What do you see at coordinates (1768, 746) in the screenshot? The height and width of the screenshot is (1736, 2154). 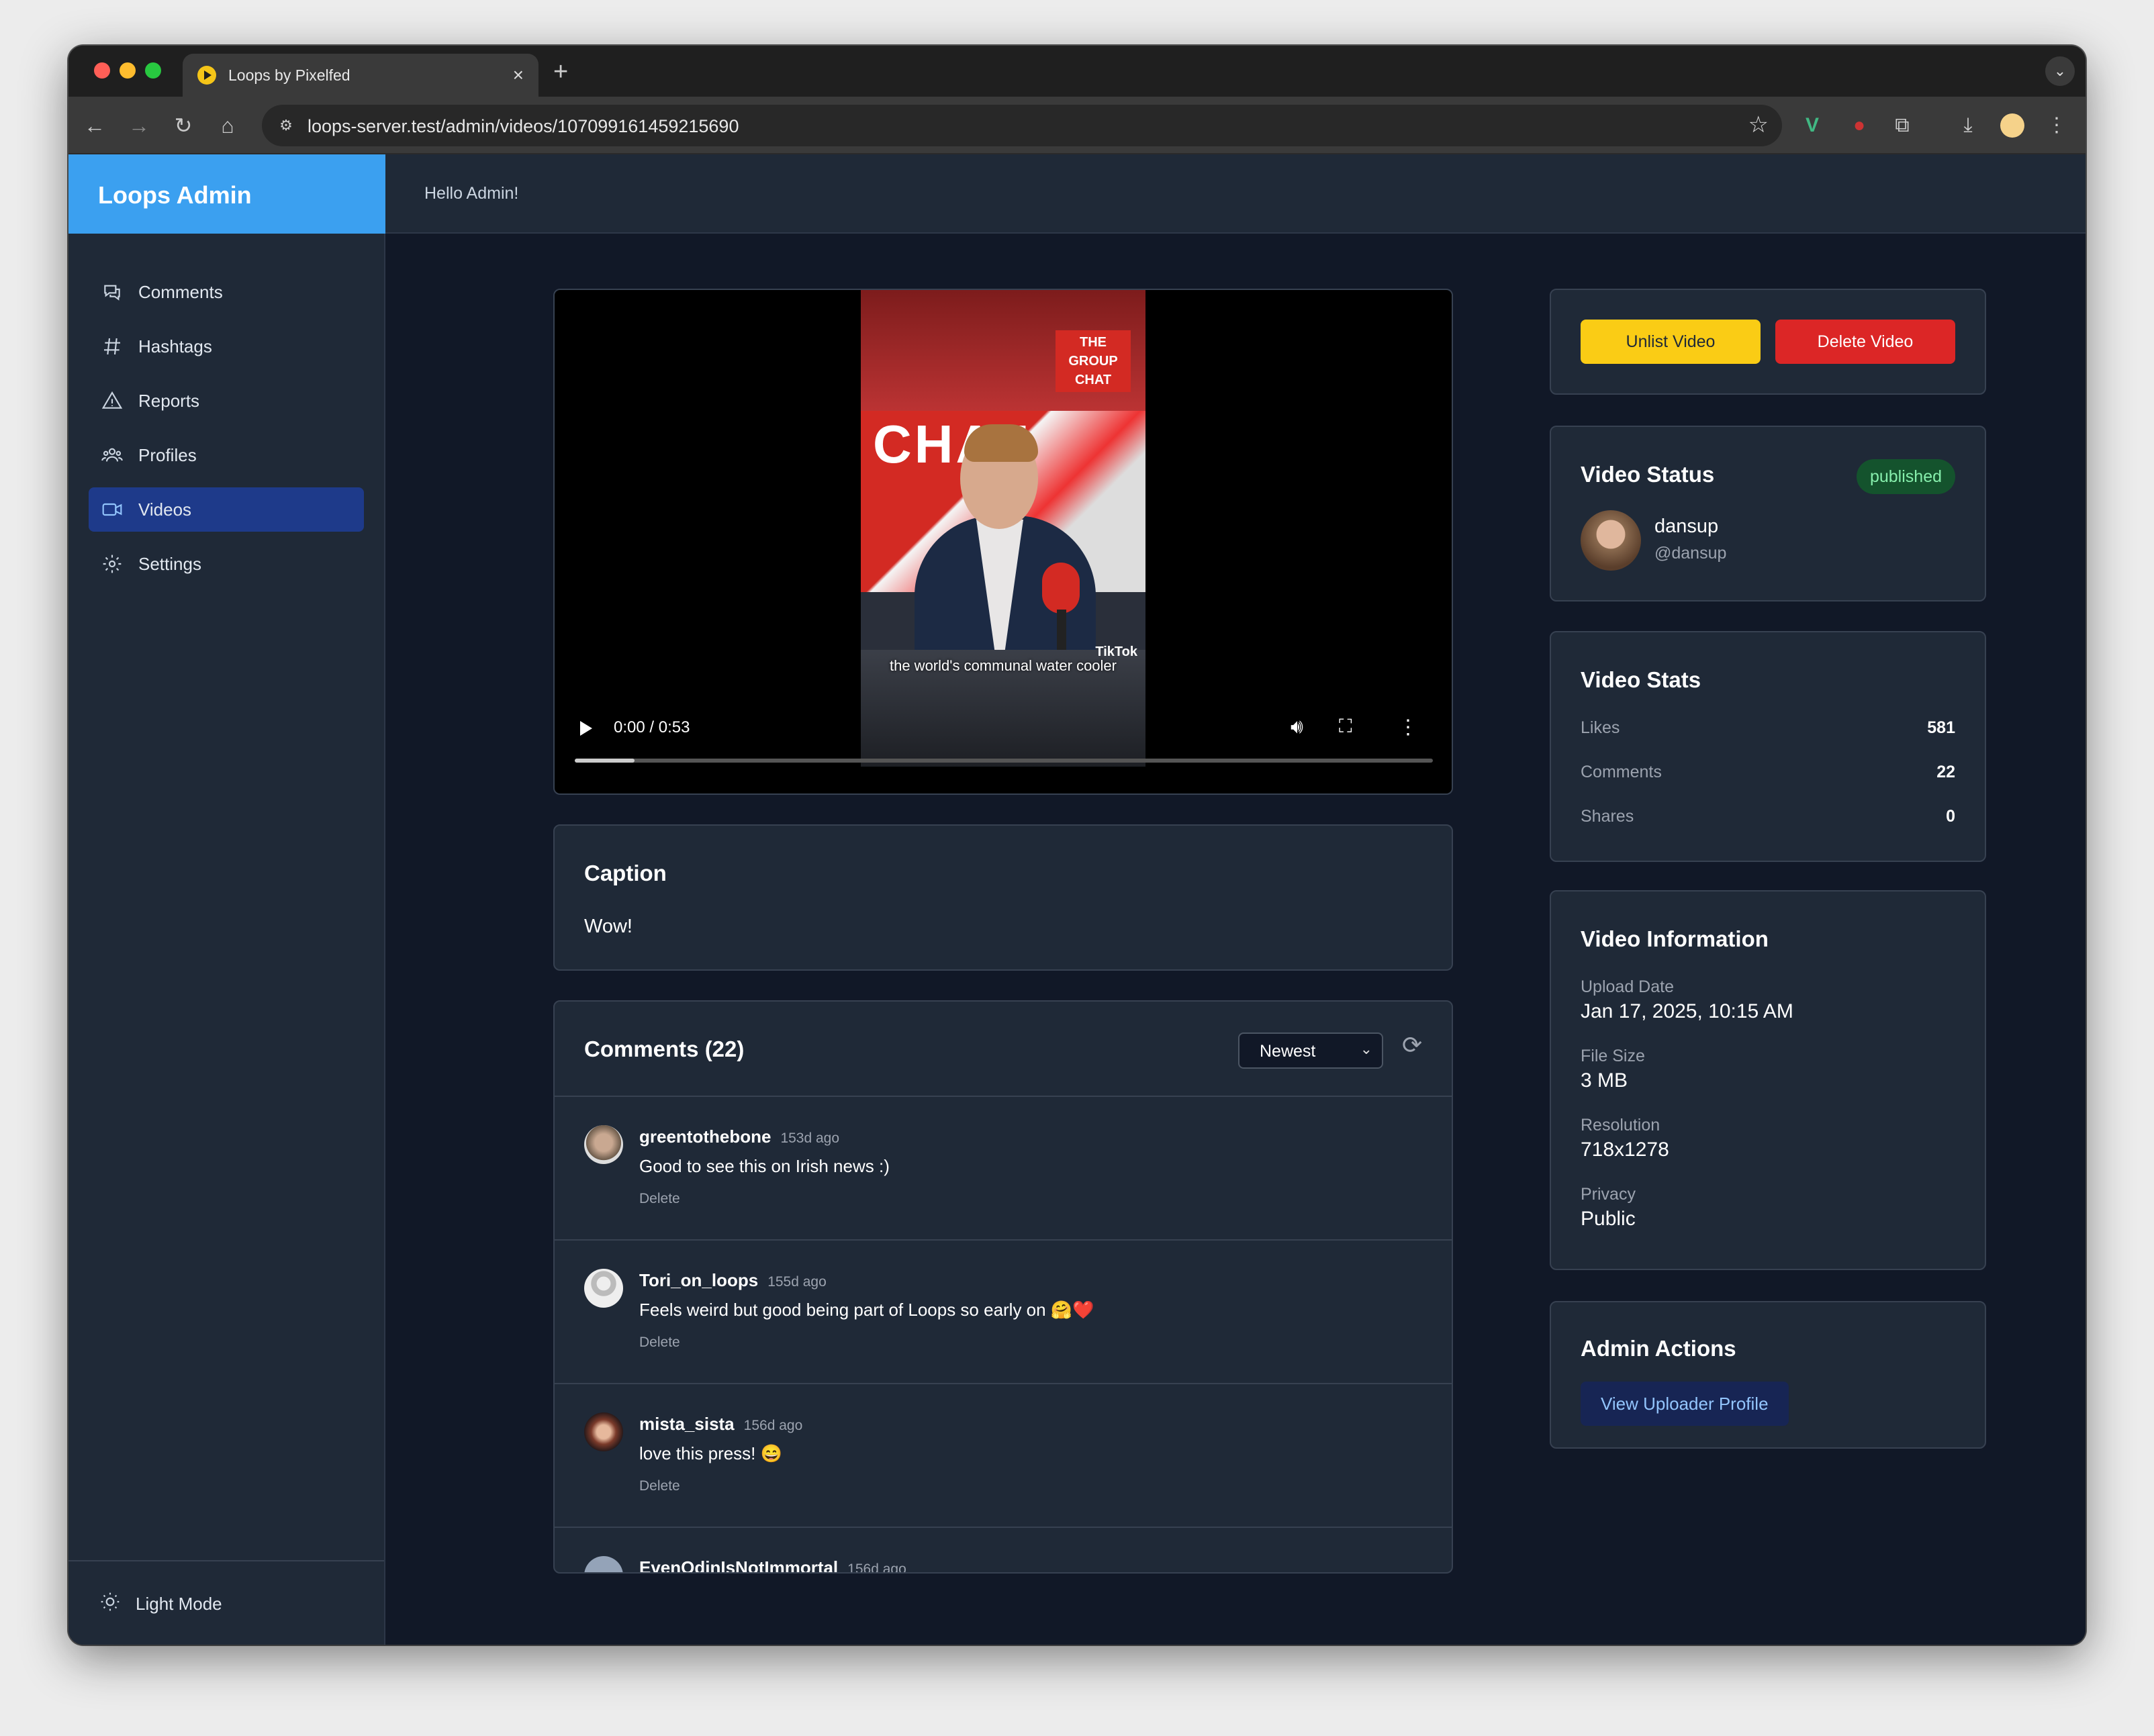 I see `video-stats-card: Video Stats Likes 581 Comments 22 Shares 0` at bounding box center [1768, 746].